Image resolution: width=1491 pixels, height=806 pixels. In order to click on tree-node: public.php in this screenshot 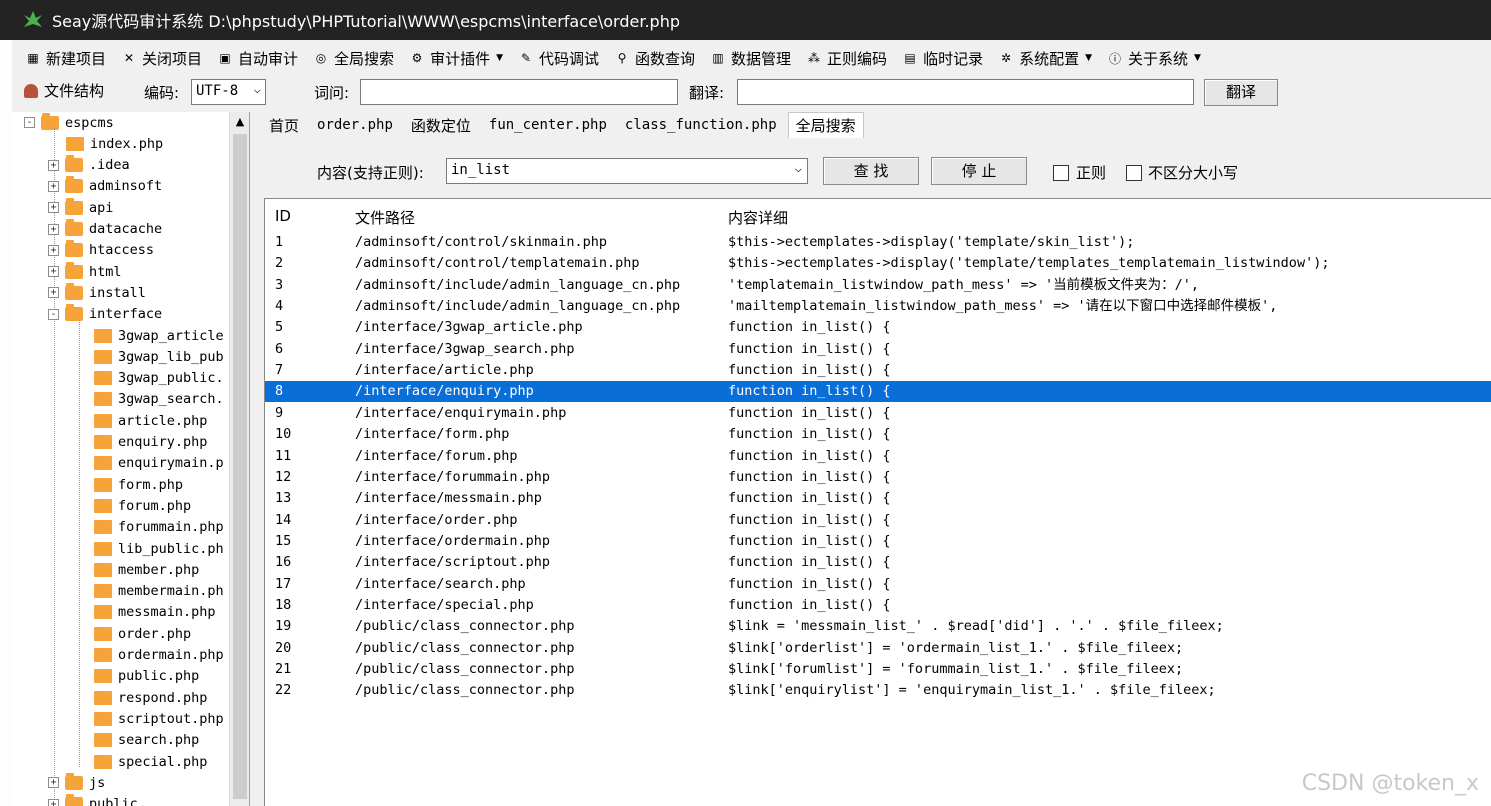, I will do `click(146, 676)`.